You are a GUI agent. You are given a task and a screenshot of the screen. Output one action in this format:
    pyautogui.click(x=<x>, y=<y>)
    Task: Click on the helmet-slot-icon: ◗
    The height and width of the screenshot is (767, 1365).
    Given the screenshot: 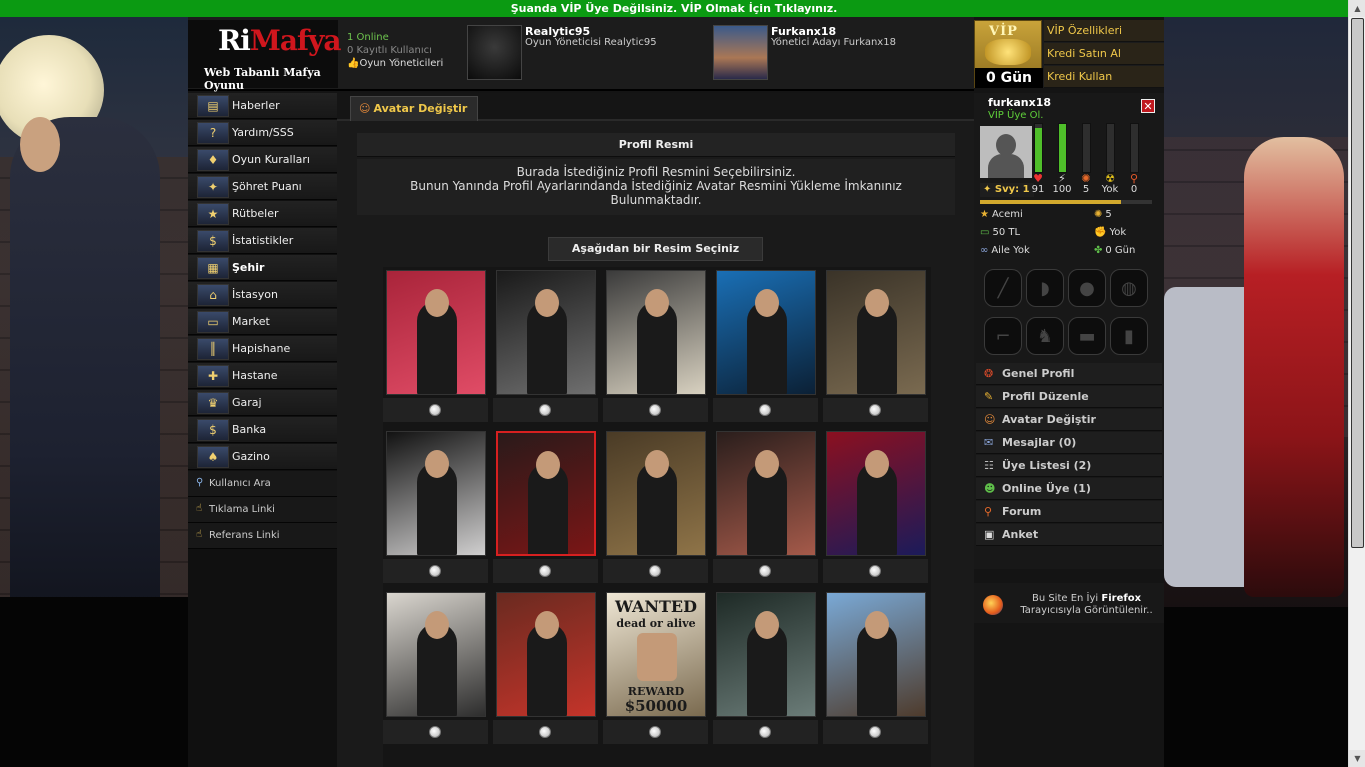 What is the action you would take?
    pyautogui.click(x=1045, y=288)
    